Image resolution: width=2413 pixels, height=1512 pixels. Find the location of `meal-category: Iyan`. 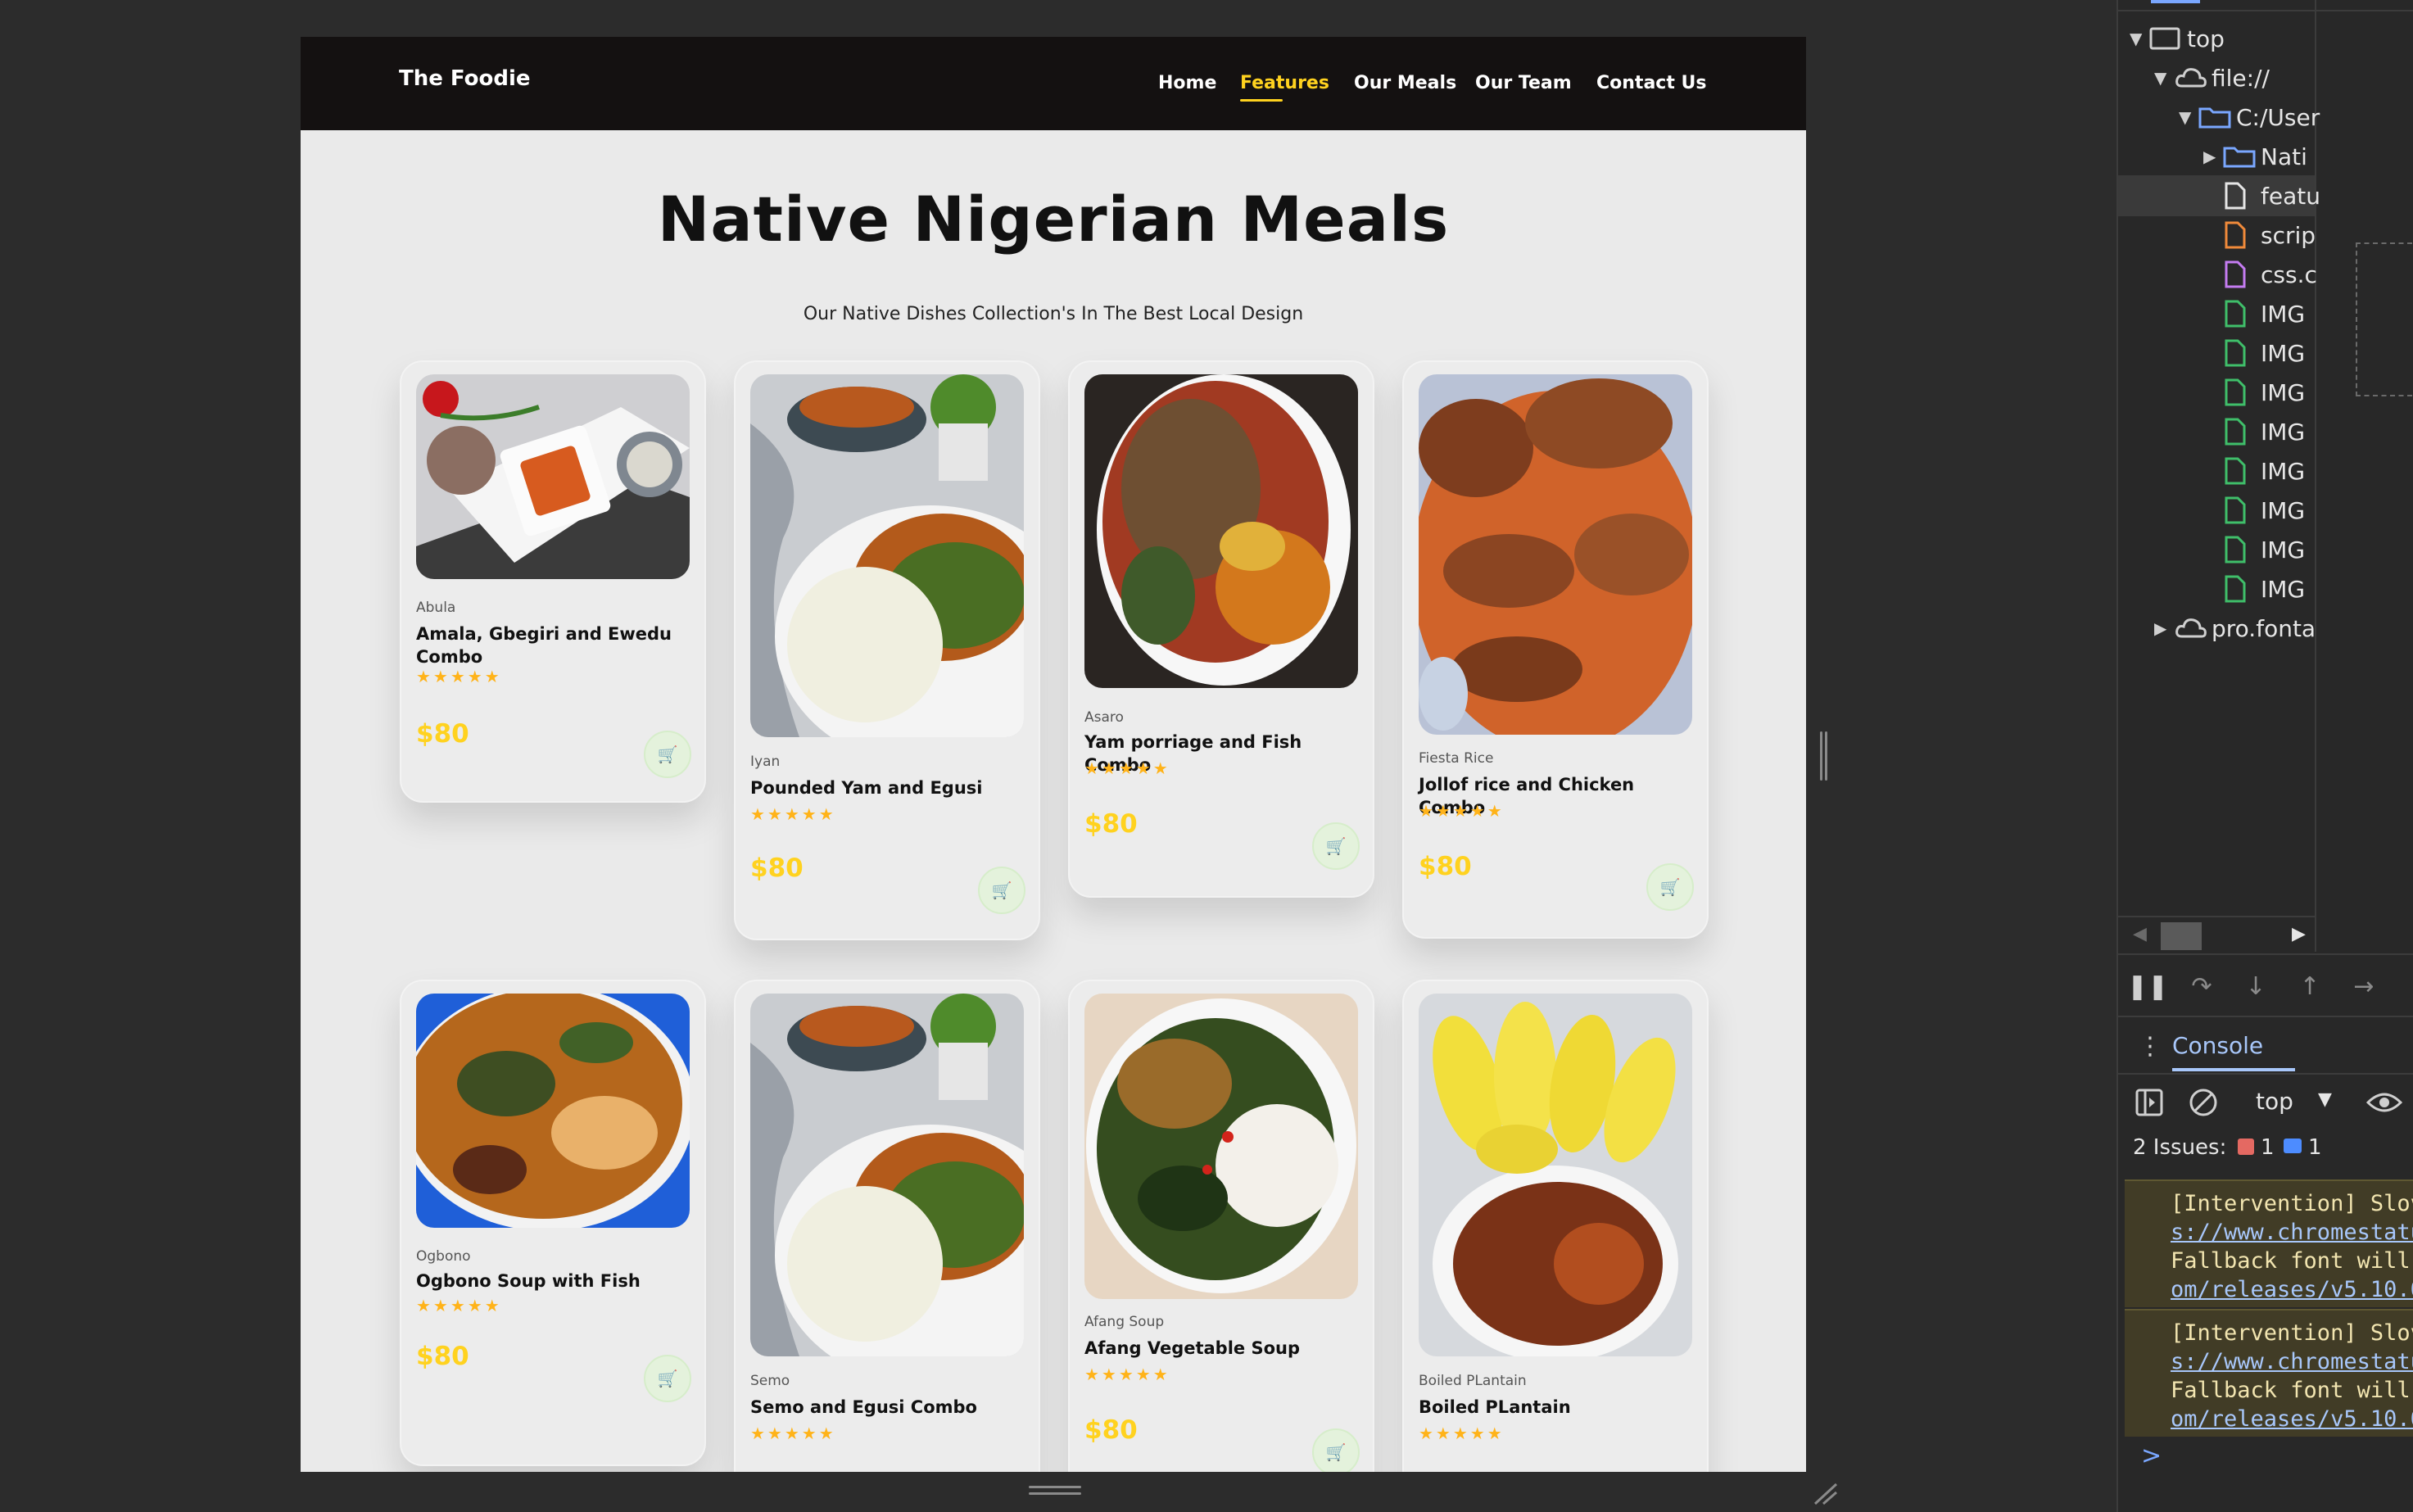

meal-category: Iyan is located at coordinates (765, 762).